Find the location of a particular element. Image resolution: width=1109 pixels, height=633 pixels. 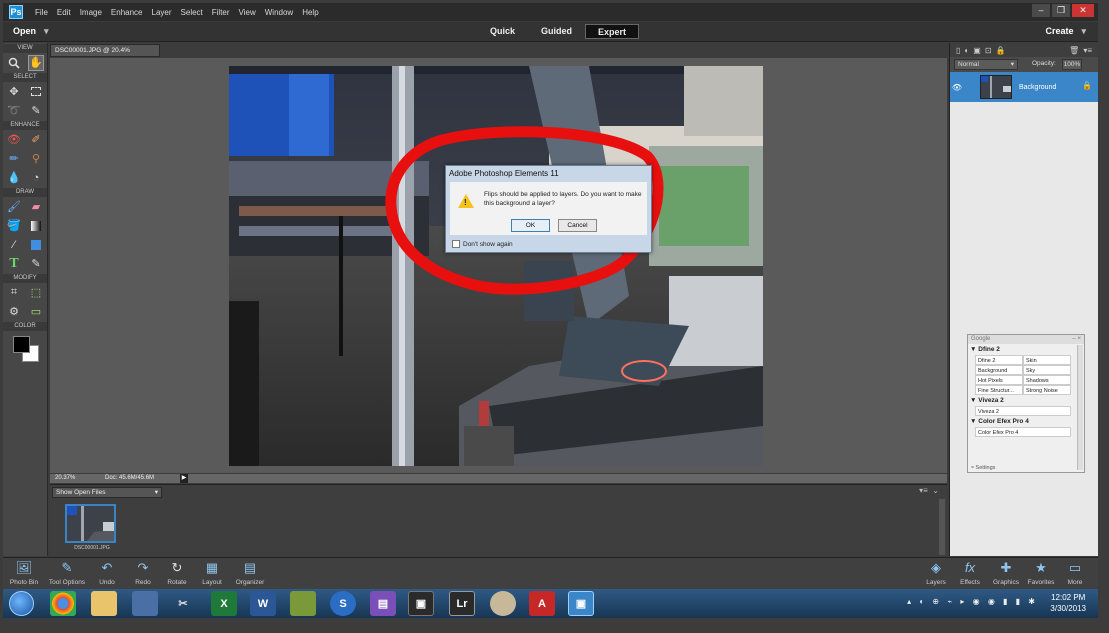

marquee-tool-icon is located at coordinates (36, 92).